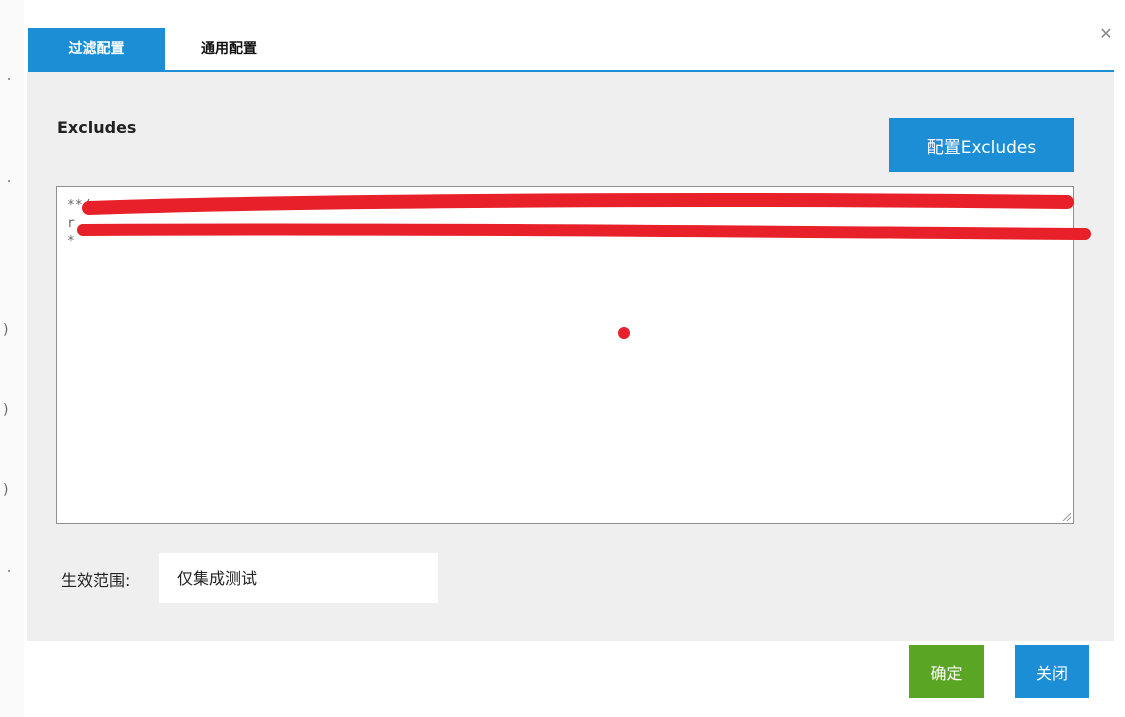 This screenshot has height=717, width=1125. What do you see at coordinates (71, 241) in the screenshot?
I see `textarea-line: *` at bounding box center [71, 241].